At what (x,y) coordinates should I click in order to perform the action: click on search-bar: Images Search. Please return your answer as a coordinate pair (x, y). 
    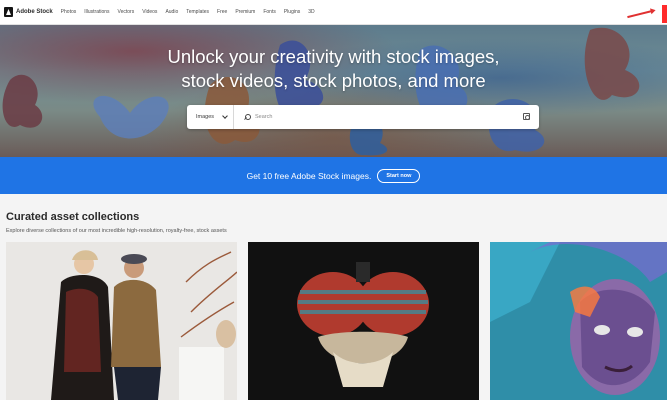
    Looking at the image, I should click on (363, 117).